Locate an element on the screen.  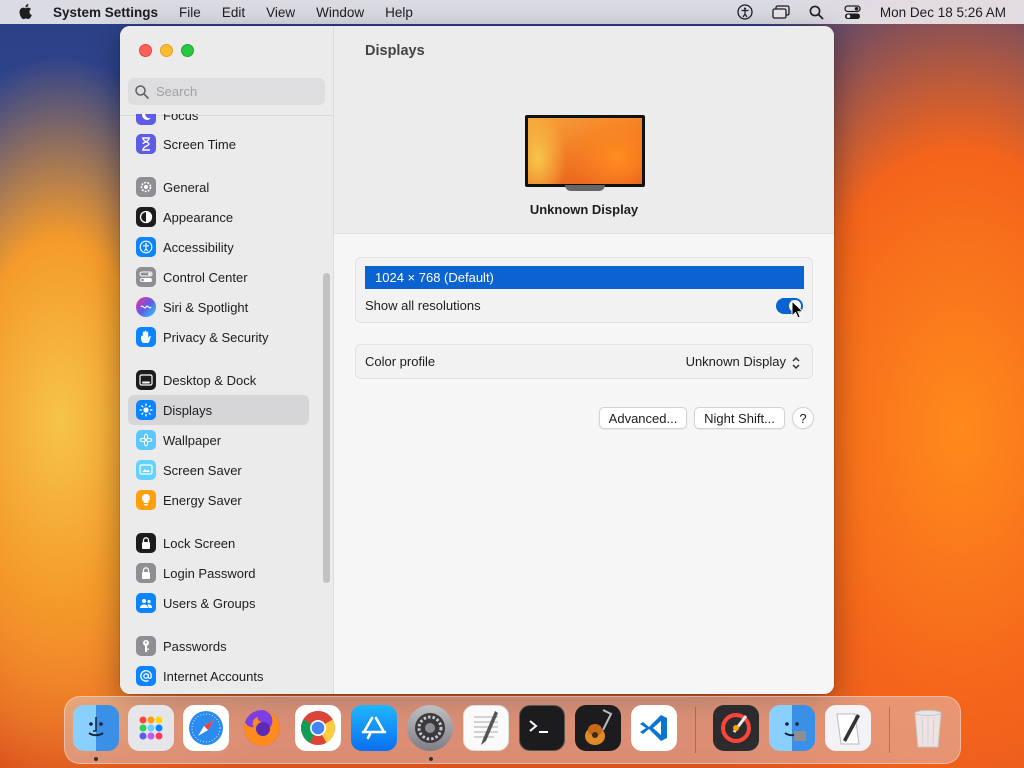
lock-icon is located at coordinates (146, 543).